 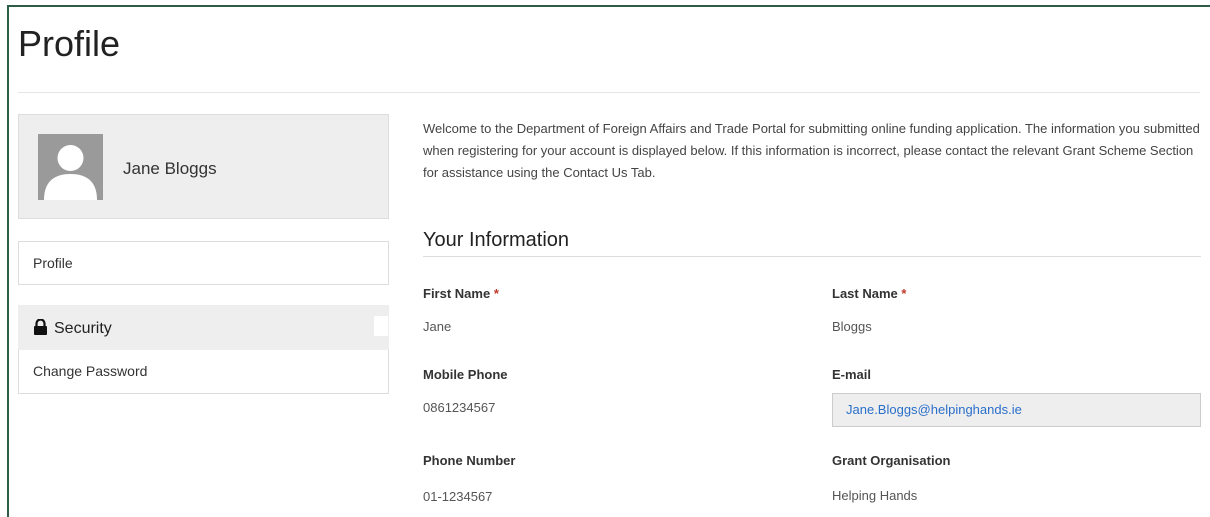 What do you see at coordinates (170, 168) in the screenshot?
I see `user-name: Jane Bloggs` at bounding box center [170, 168].